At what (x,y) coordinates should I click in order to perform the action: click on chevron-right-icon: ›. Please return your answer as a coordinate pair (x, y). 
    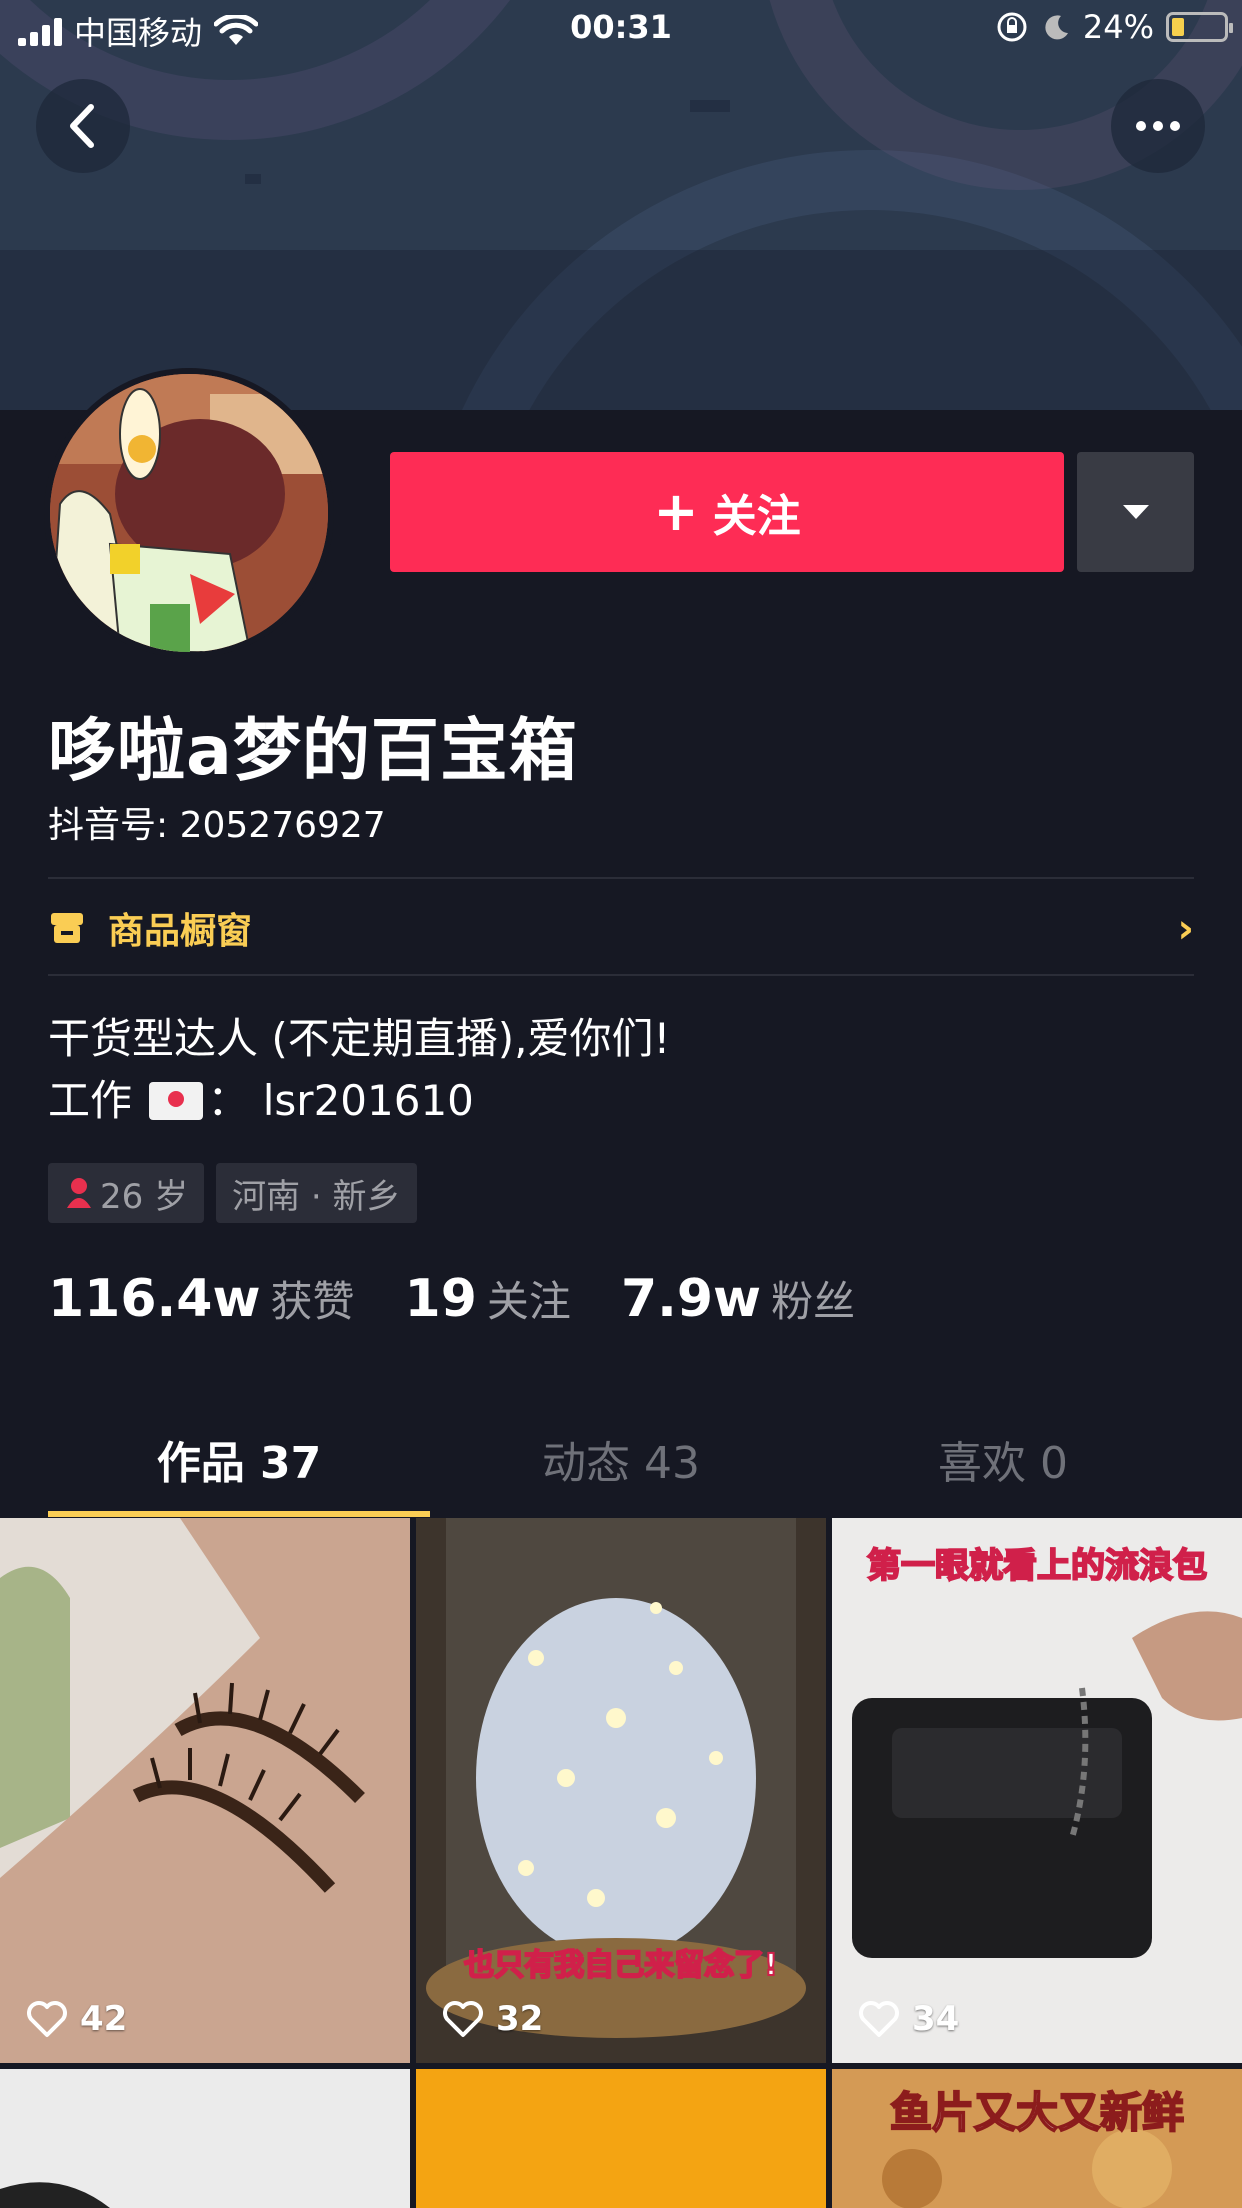
    Looking at the image, I should click on (1185, 929).